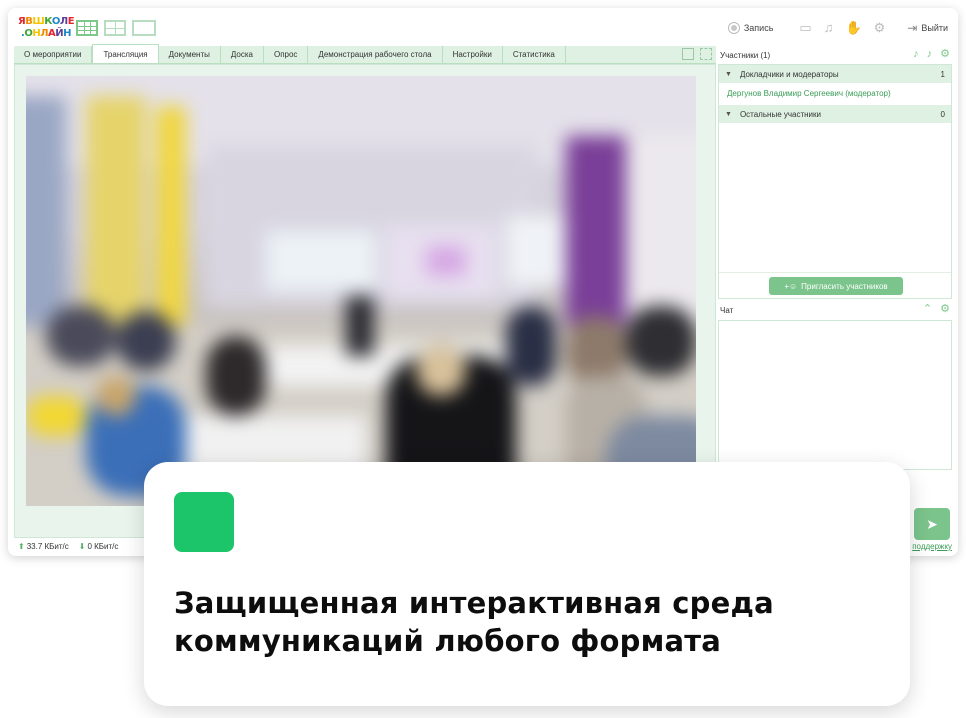 This screenshot has width=966, height=718. I want to click on chat-controls: ⌃ ⚙, so click(936, 309).